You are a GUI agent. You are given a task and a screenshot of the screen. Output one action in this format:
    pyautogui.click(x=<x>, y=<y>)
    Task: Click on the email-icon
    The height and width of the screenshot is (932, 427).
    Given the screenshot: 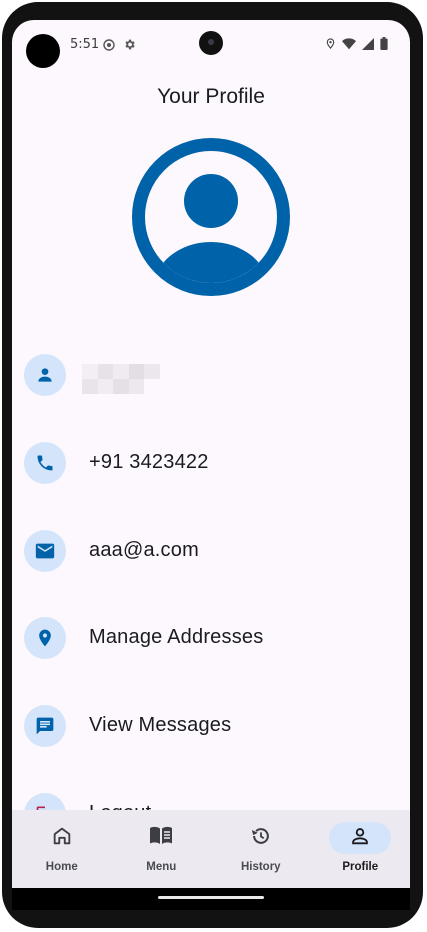 What is the action you would take?
    pyautogui.click(x=45, y=551)
    